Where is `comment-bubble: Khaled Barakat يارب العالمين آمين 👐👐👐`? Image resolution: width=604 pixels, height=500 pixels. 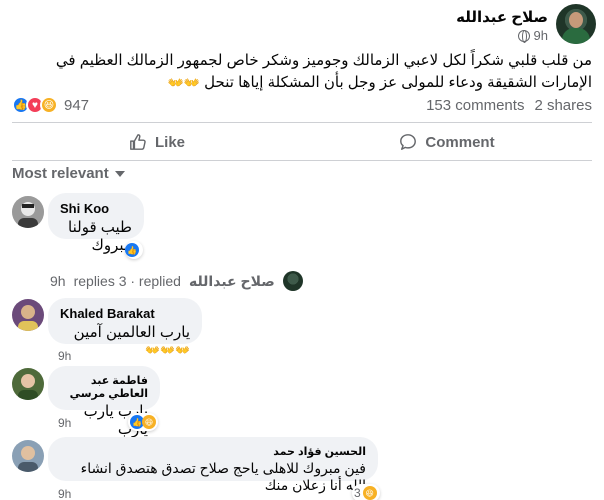
comment-bubble: Khaled Barakat يارب العالمين آمين 👐👐👐 is located at coordinates (125, 327).